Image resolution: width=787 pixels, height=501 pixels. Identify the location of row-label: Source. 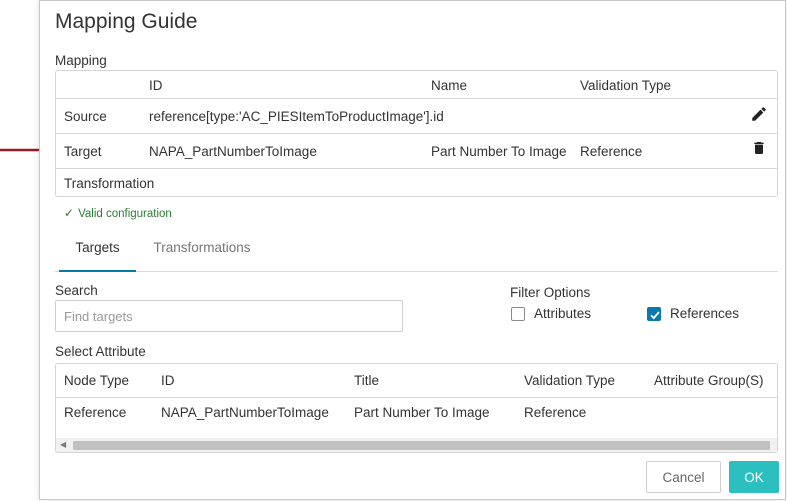
(85, 116).